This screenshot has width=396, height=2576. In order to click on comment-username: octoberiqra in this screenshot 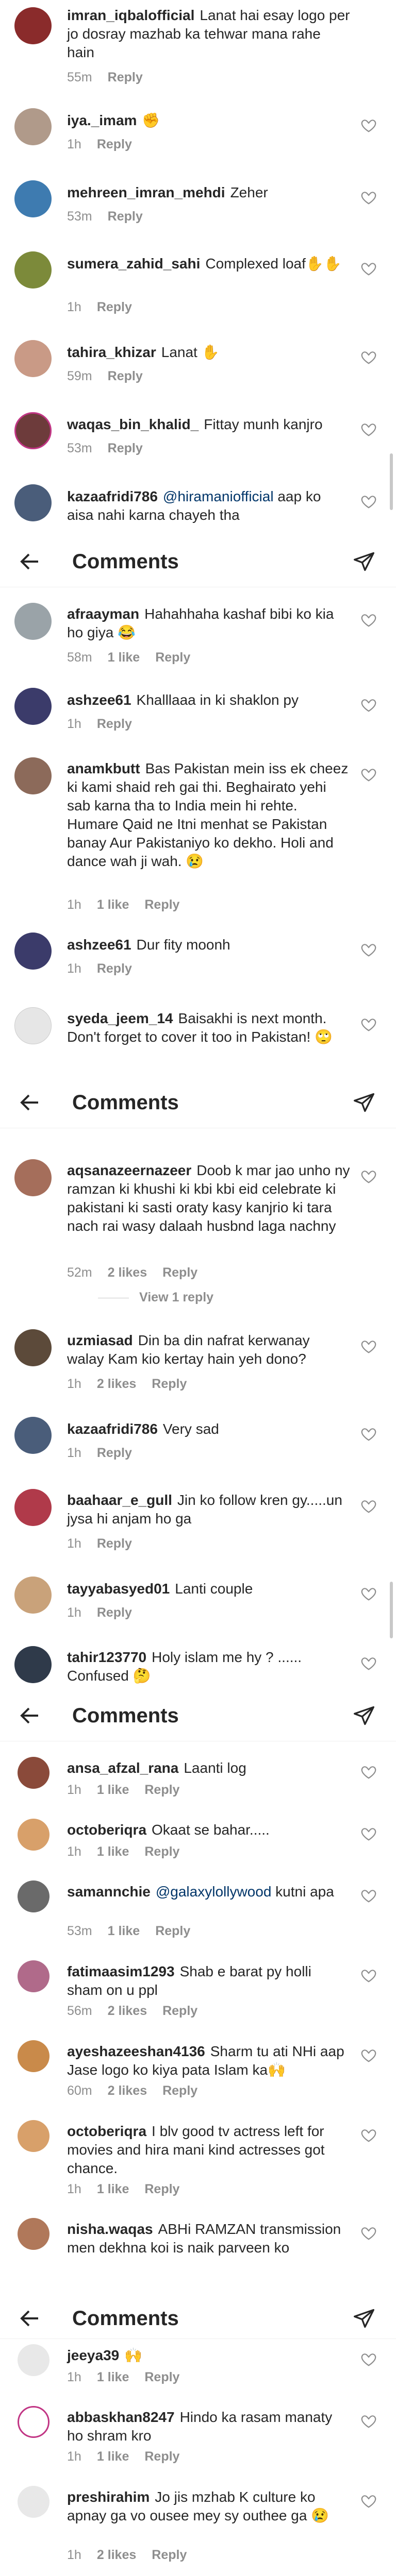, I will do `click(107, 1830)`.